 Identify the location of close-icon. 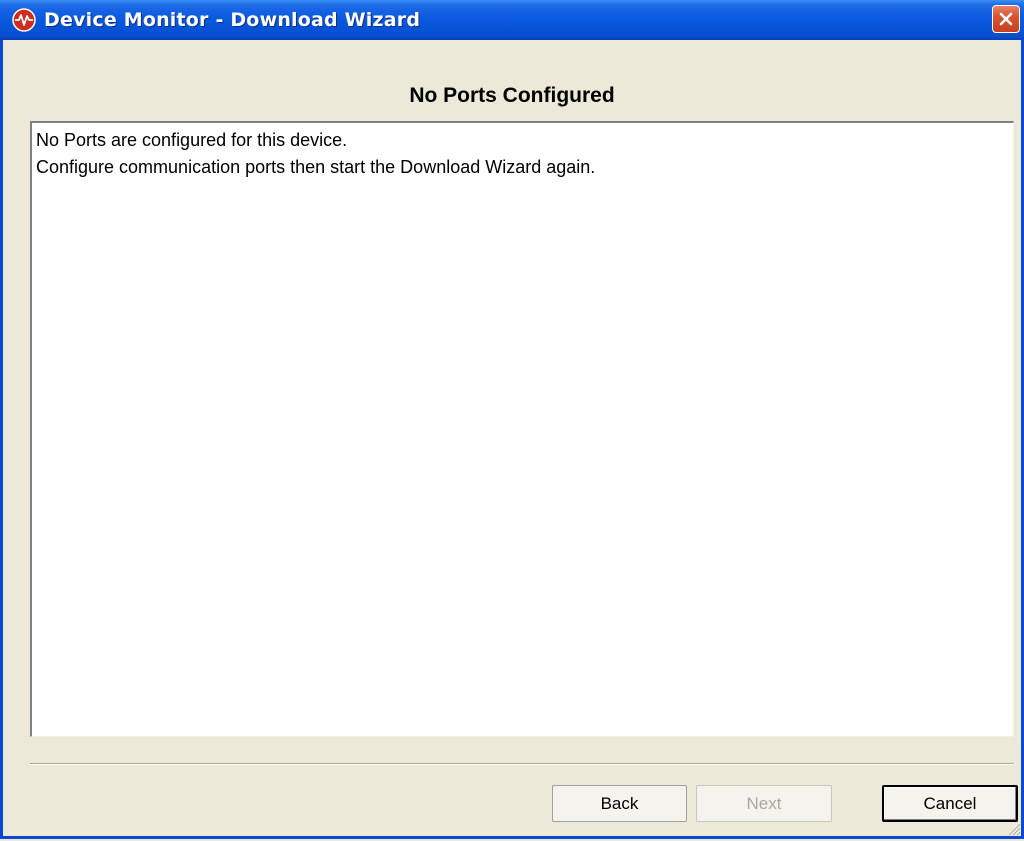
(1006, 19).